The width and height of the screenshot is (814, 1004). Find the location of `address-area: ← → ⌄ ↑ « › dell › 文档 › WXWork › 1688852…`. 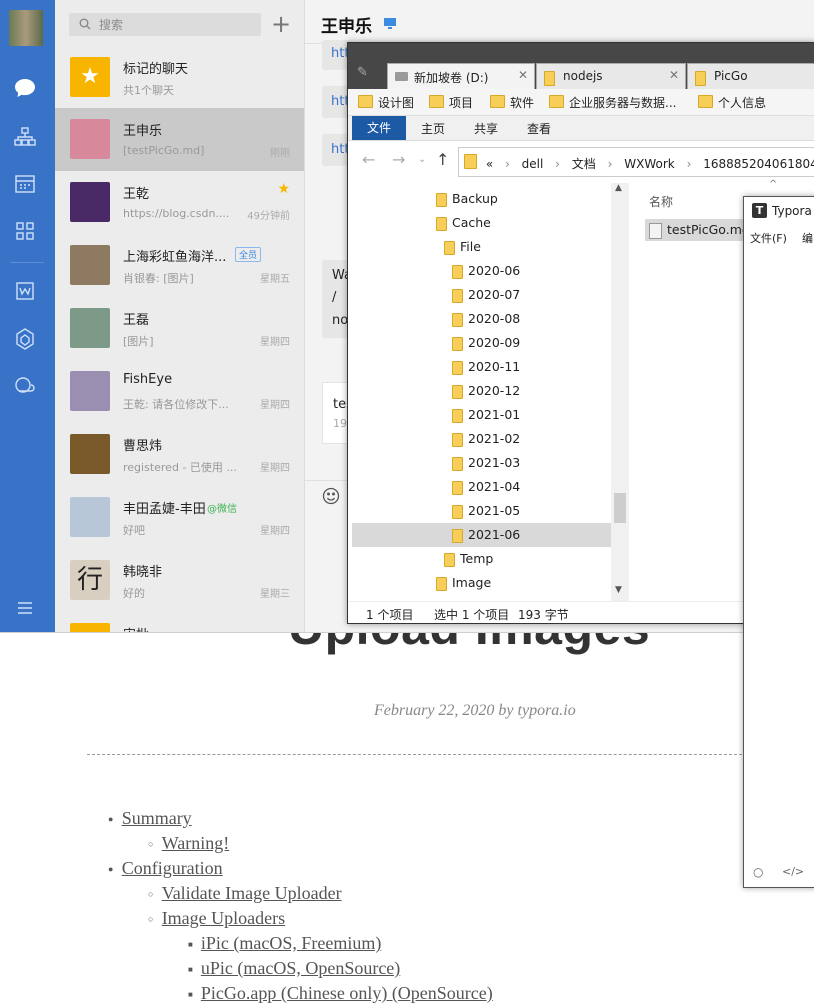

address-area: ← → ⌄ ↑ « › dell › 文档 › WXWork › 1688852… is located at coordinates (581, 161).